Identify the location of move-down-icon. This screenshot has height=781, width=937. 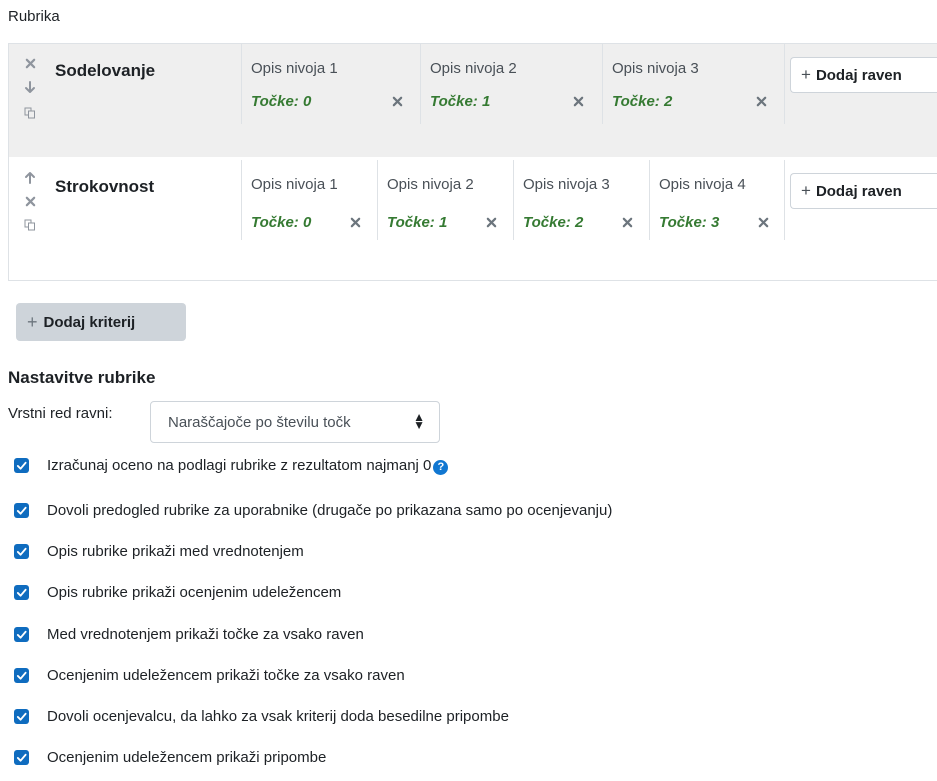
(30, 87).